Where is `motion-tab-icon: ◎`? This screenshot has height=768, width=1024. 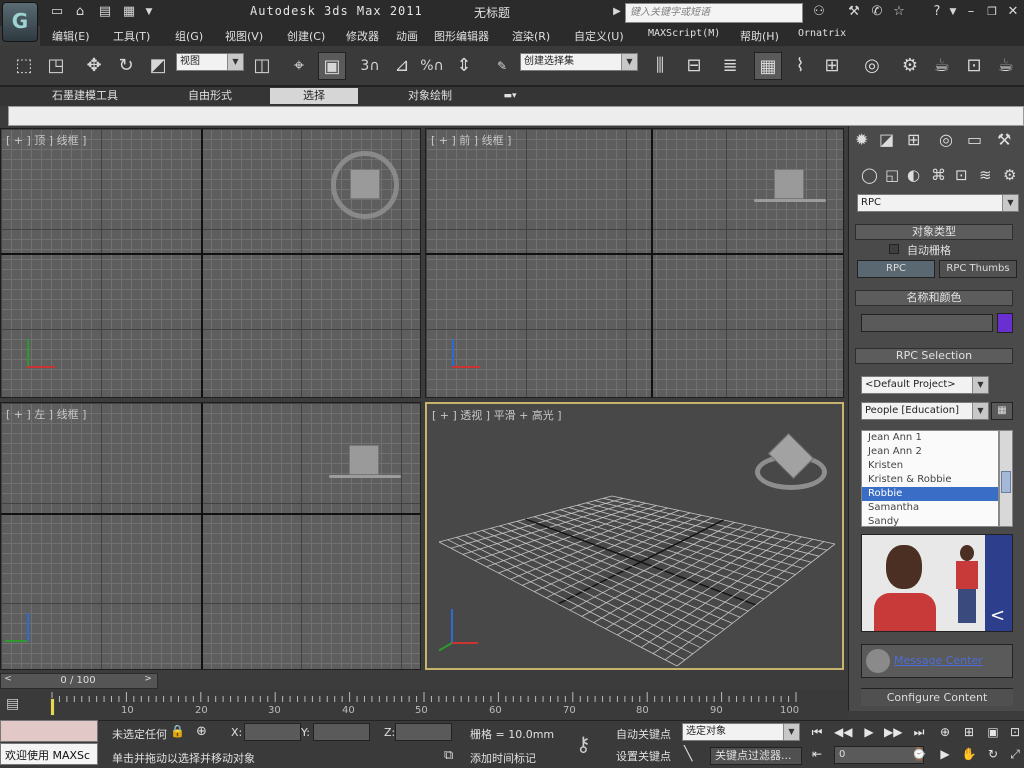 motion-tab-icon: ◎ is located at coordinates (946, 139).